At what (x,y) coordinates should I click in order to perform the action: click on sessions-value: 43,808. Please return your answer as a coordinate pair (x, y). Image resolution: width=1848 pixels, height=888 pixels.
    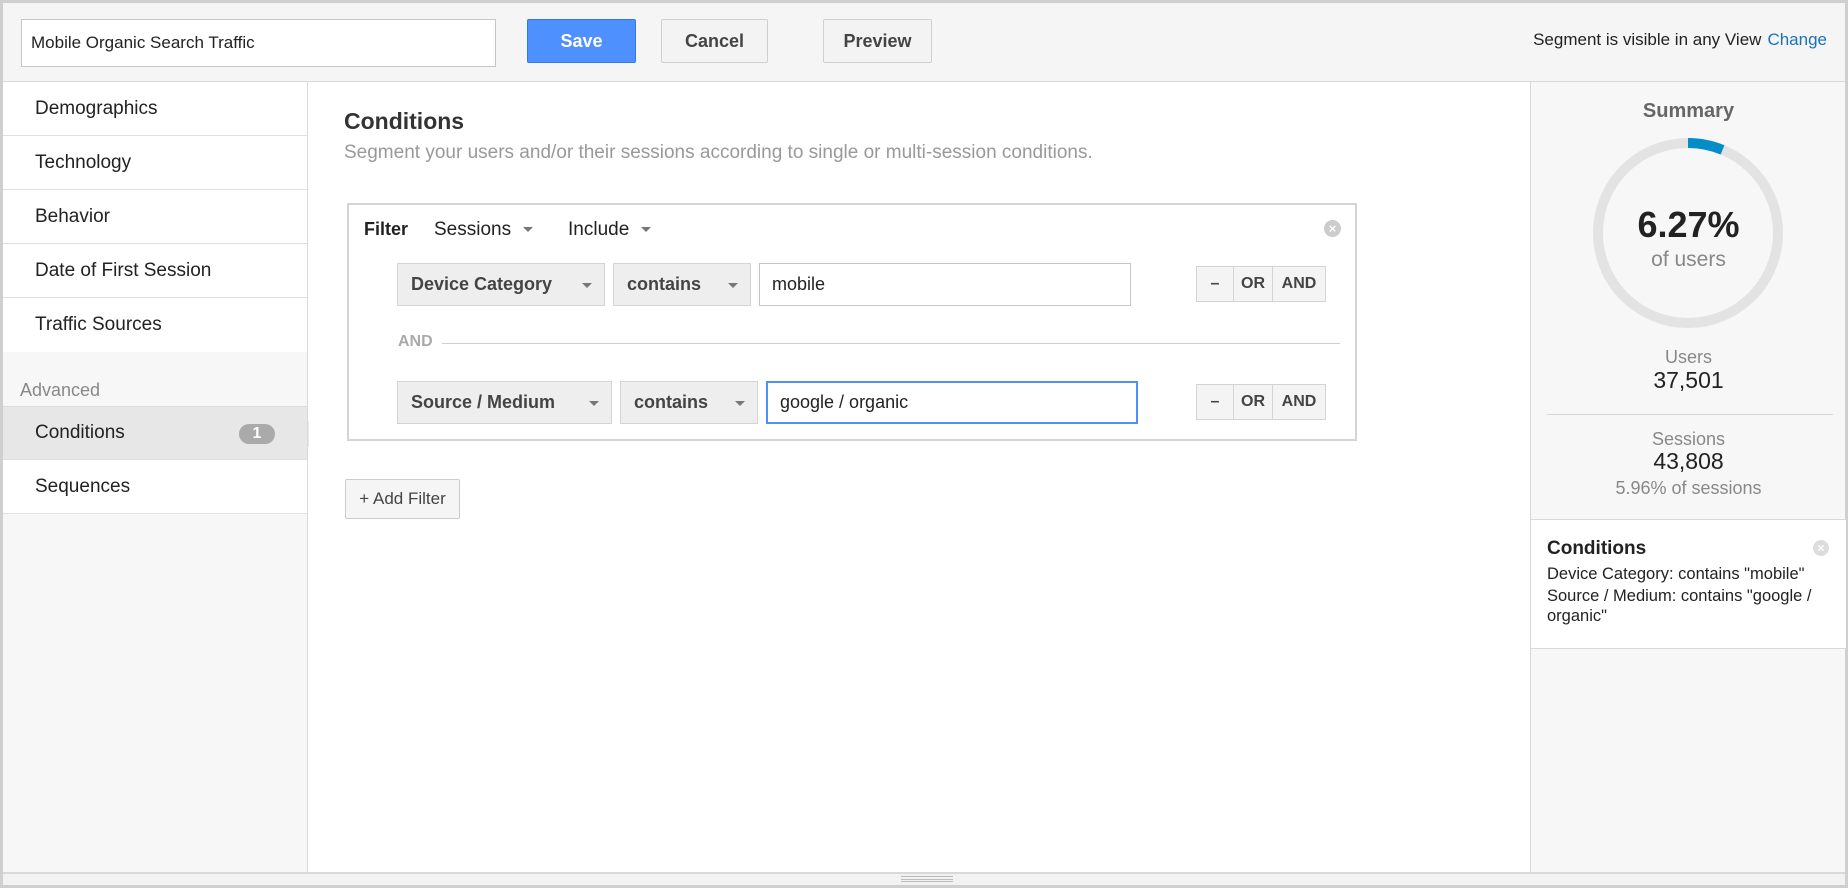
    Looking at the image, I should click on (1688, 461).